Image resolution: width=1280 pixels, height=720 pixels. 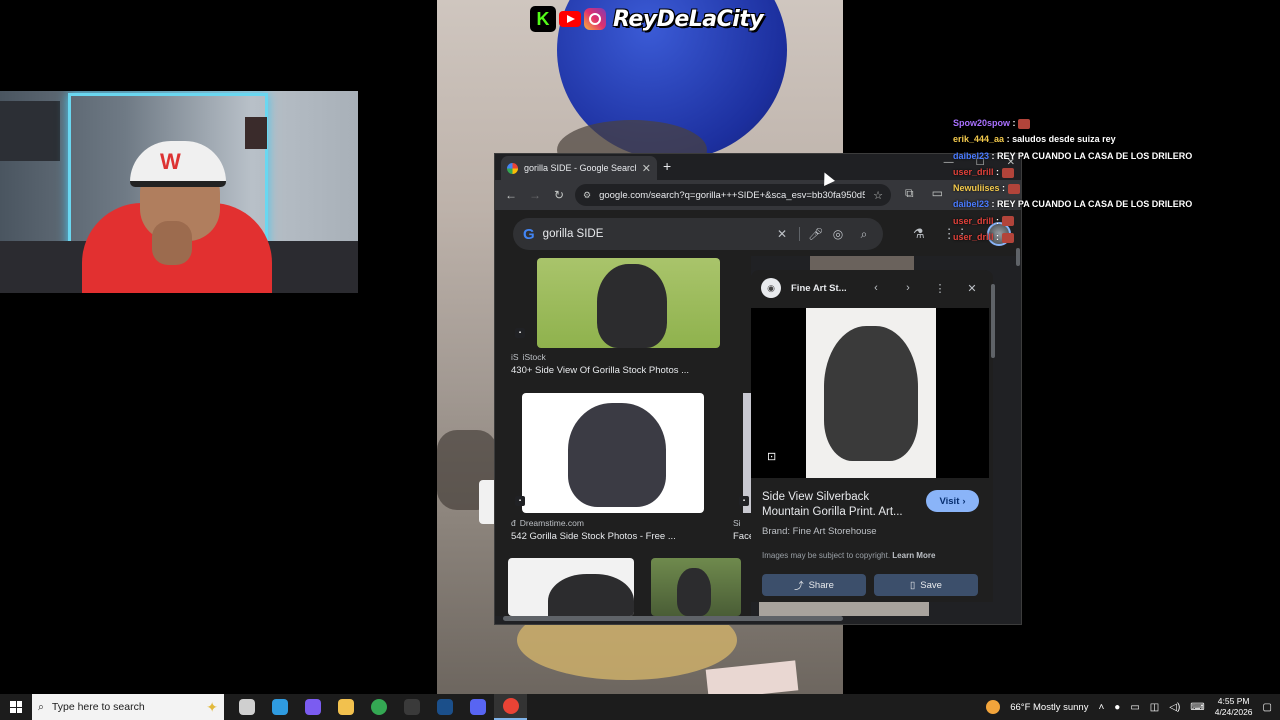 I want to click on save-button: ▯ Save, so click(x=926, y=585).